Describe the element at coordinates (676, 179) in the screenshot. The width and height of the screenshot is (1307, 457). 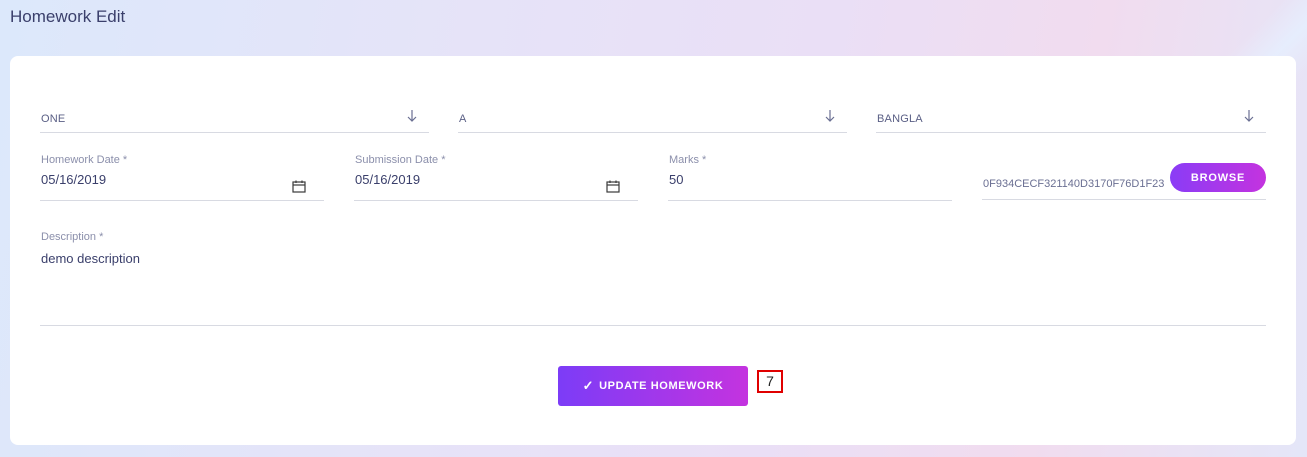
I see `marks-value: 50` at that location.